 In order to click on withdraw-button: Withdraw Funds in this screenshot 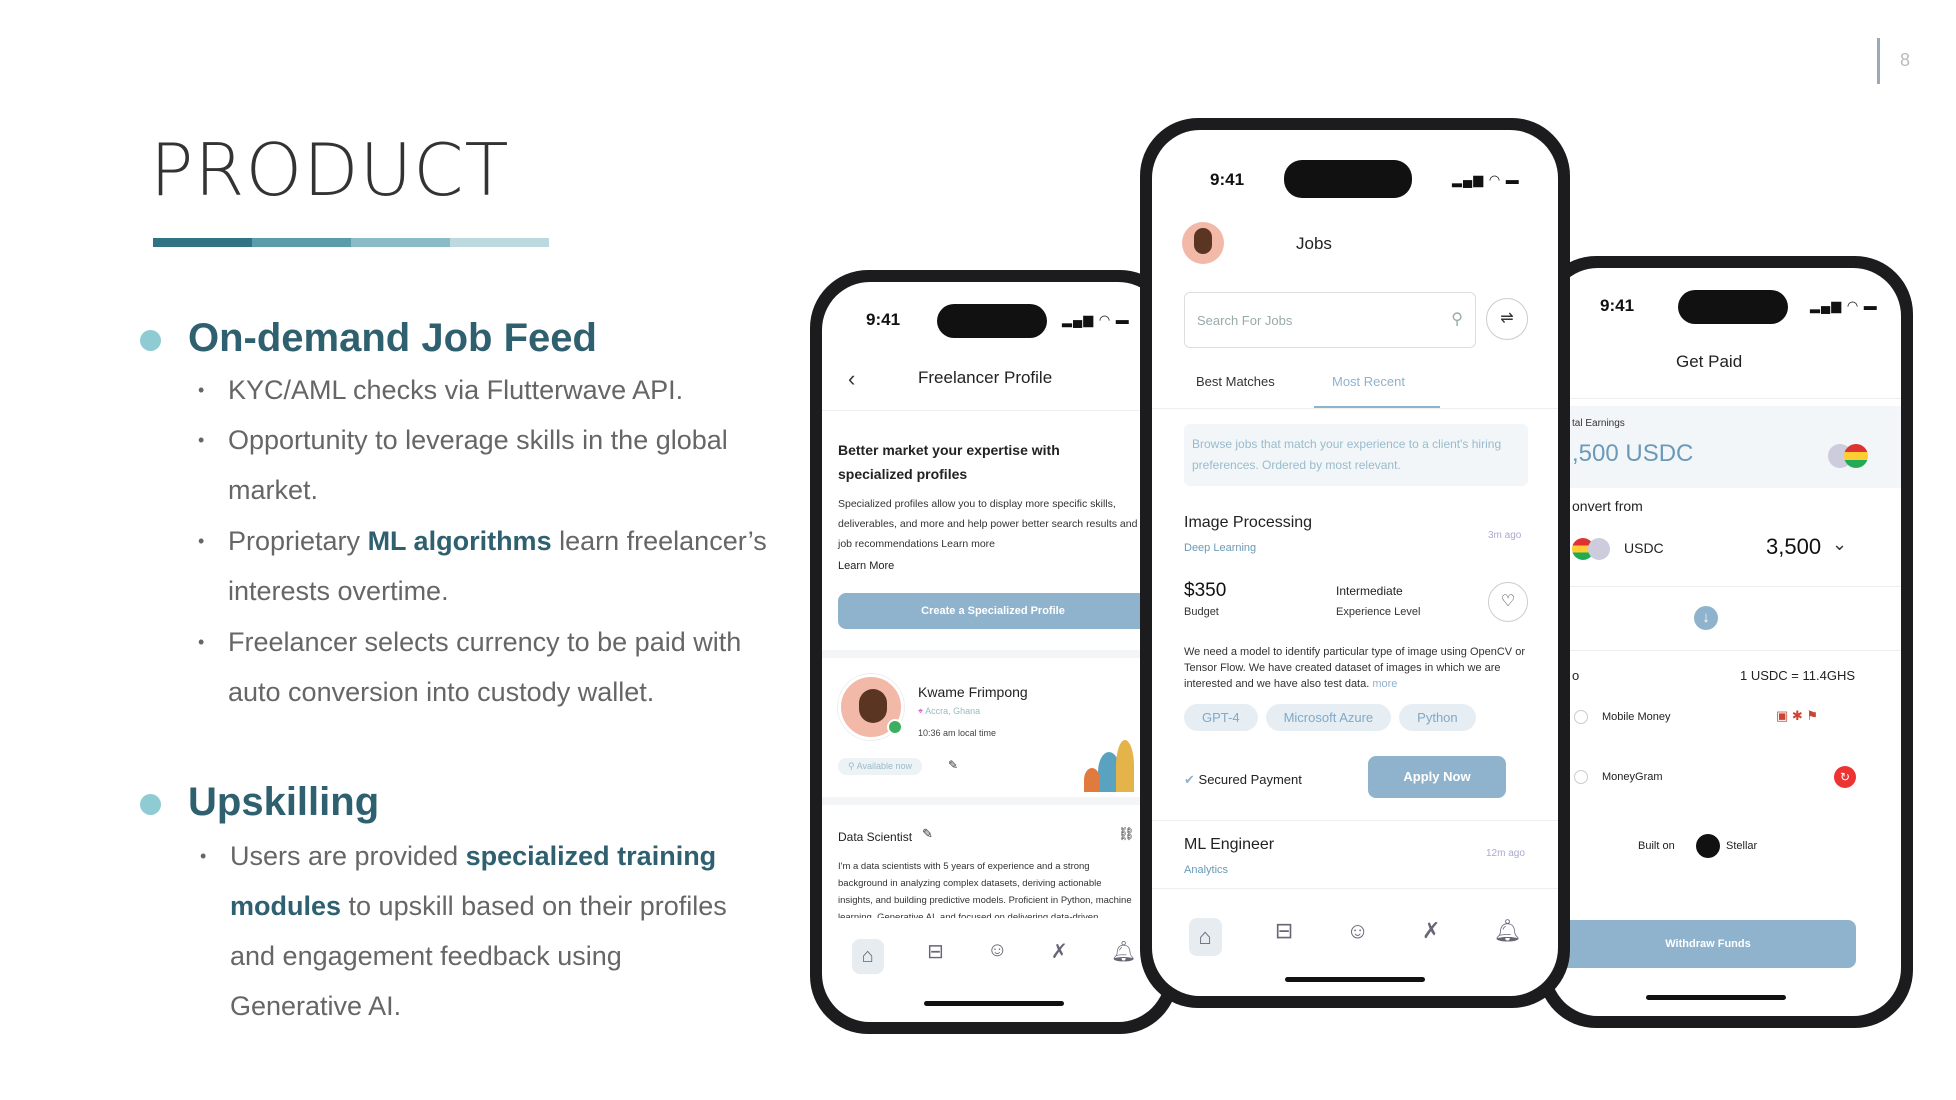, I will do `click(1708, 944)`.